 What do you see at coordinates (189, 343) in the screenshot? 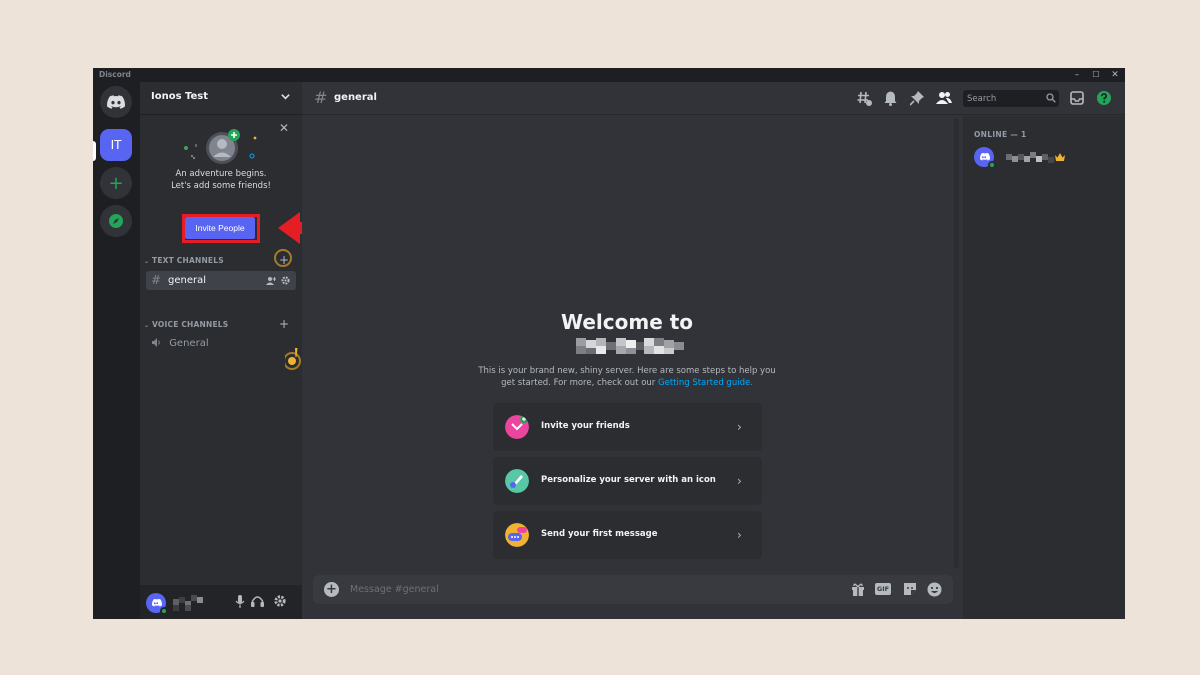
I see `voice-channel-name: General` at bounding box center [189, 343].